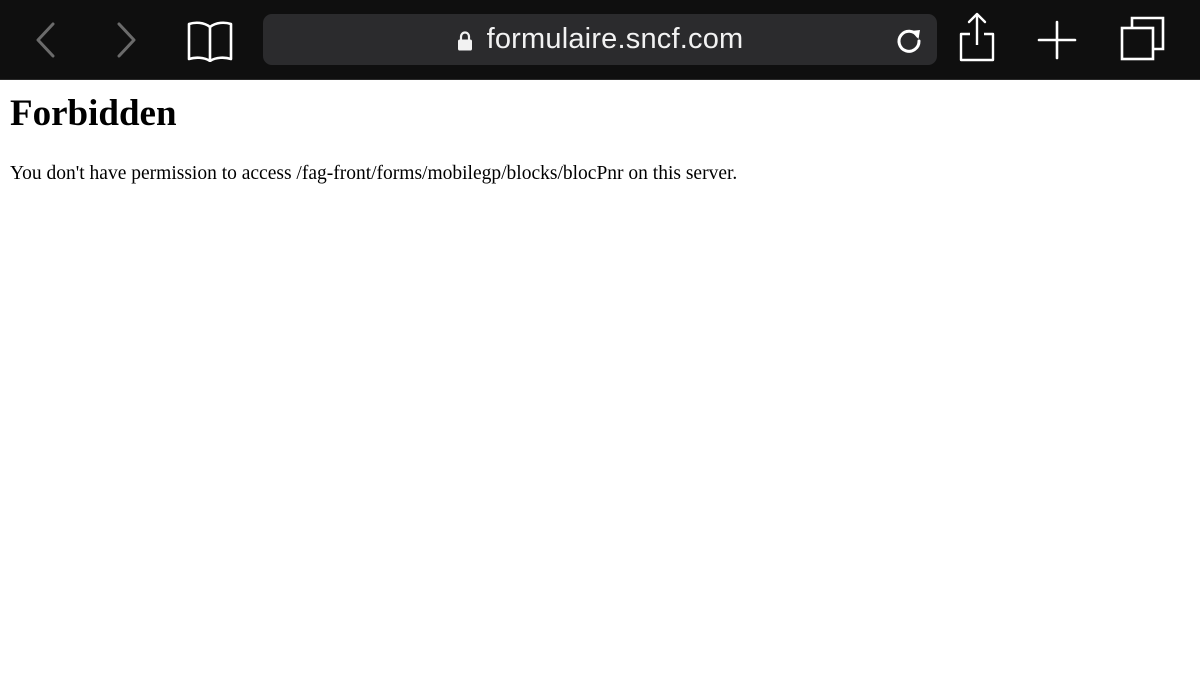  I want to click on tabs-icon, so click(1142, 38).